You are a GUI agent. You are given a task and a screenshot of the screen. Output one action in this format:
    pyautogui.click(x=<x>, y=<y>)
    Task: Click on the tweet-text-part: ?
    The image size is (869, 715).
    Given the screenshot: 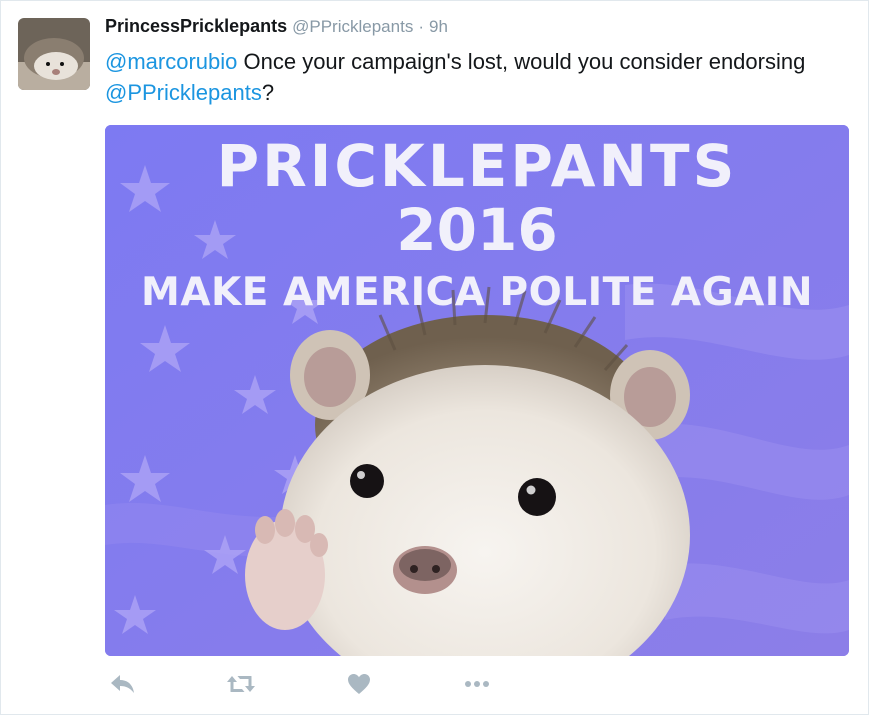 What is the action you would take?
    pyautogui.click(x=268, y=92)
    